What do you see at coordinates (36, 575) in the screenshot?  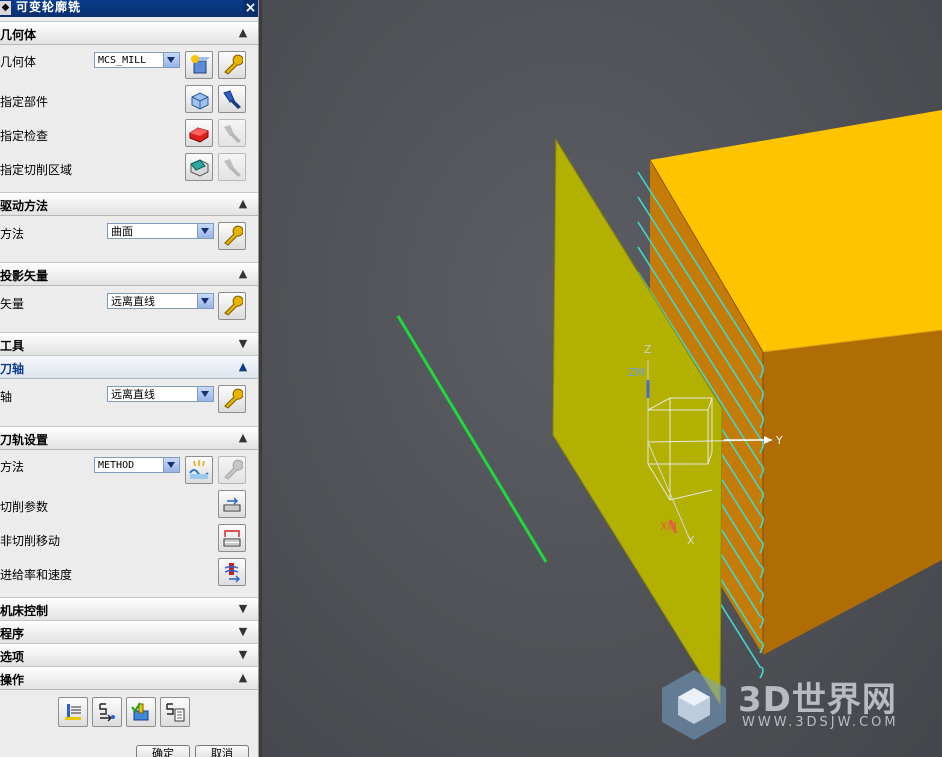 I see `feeds-speeds-label: 进给率和速度` at bounding box center [36, 575].